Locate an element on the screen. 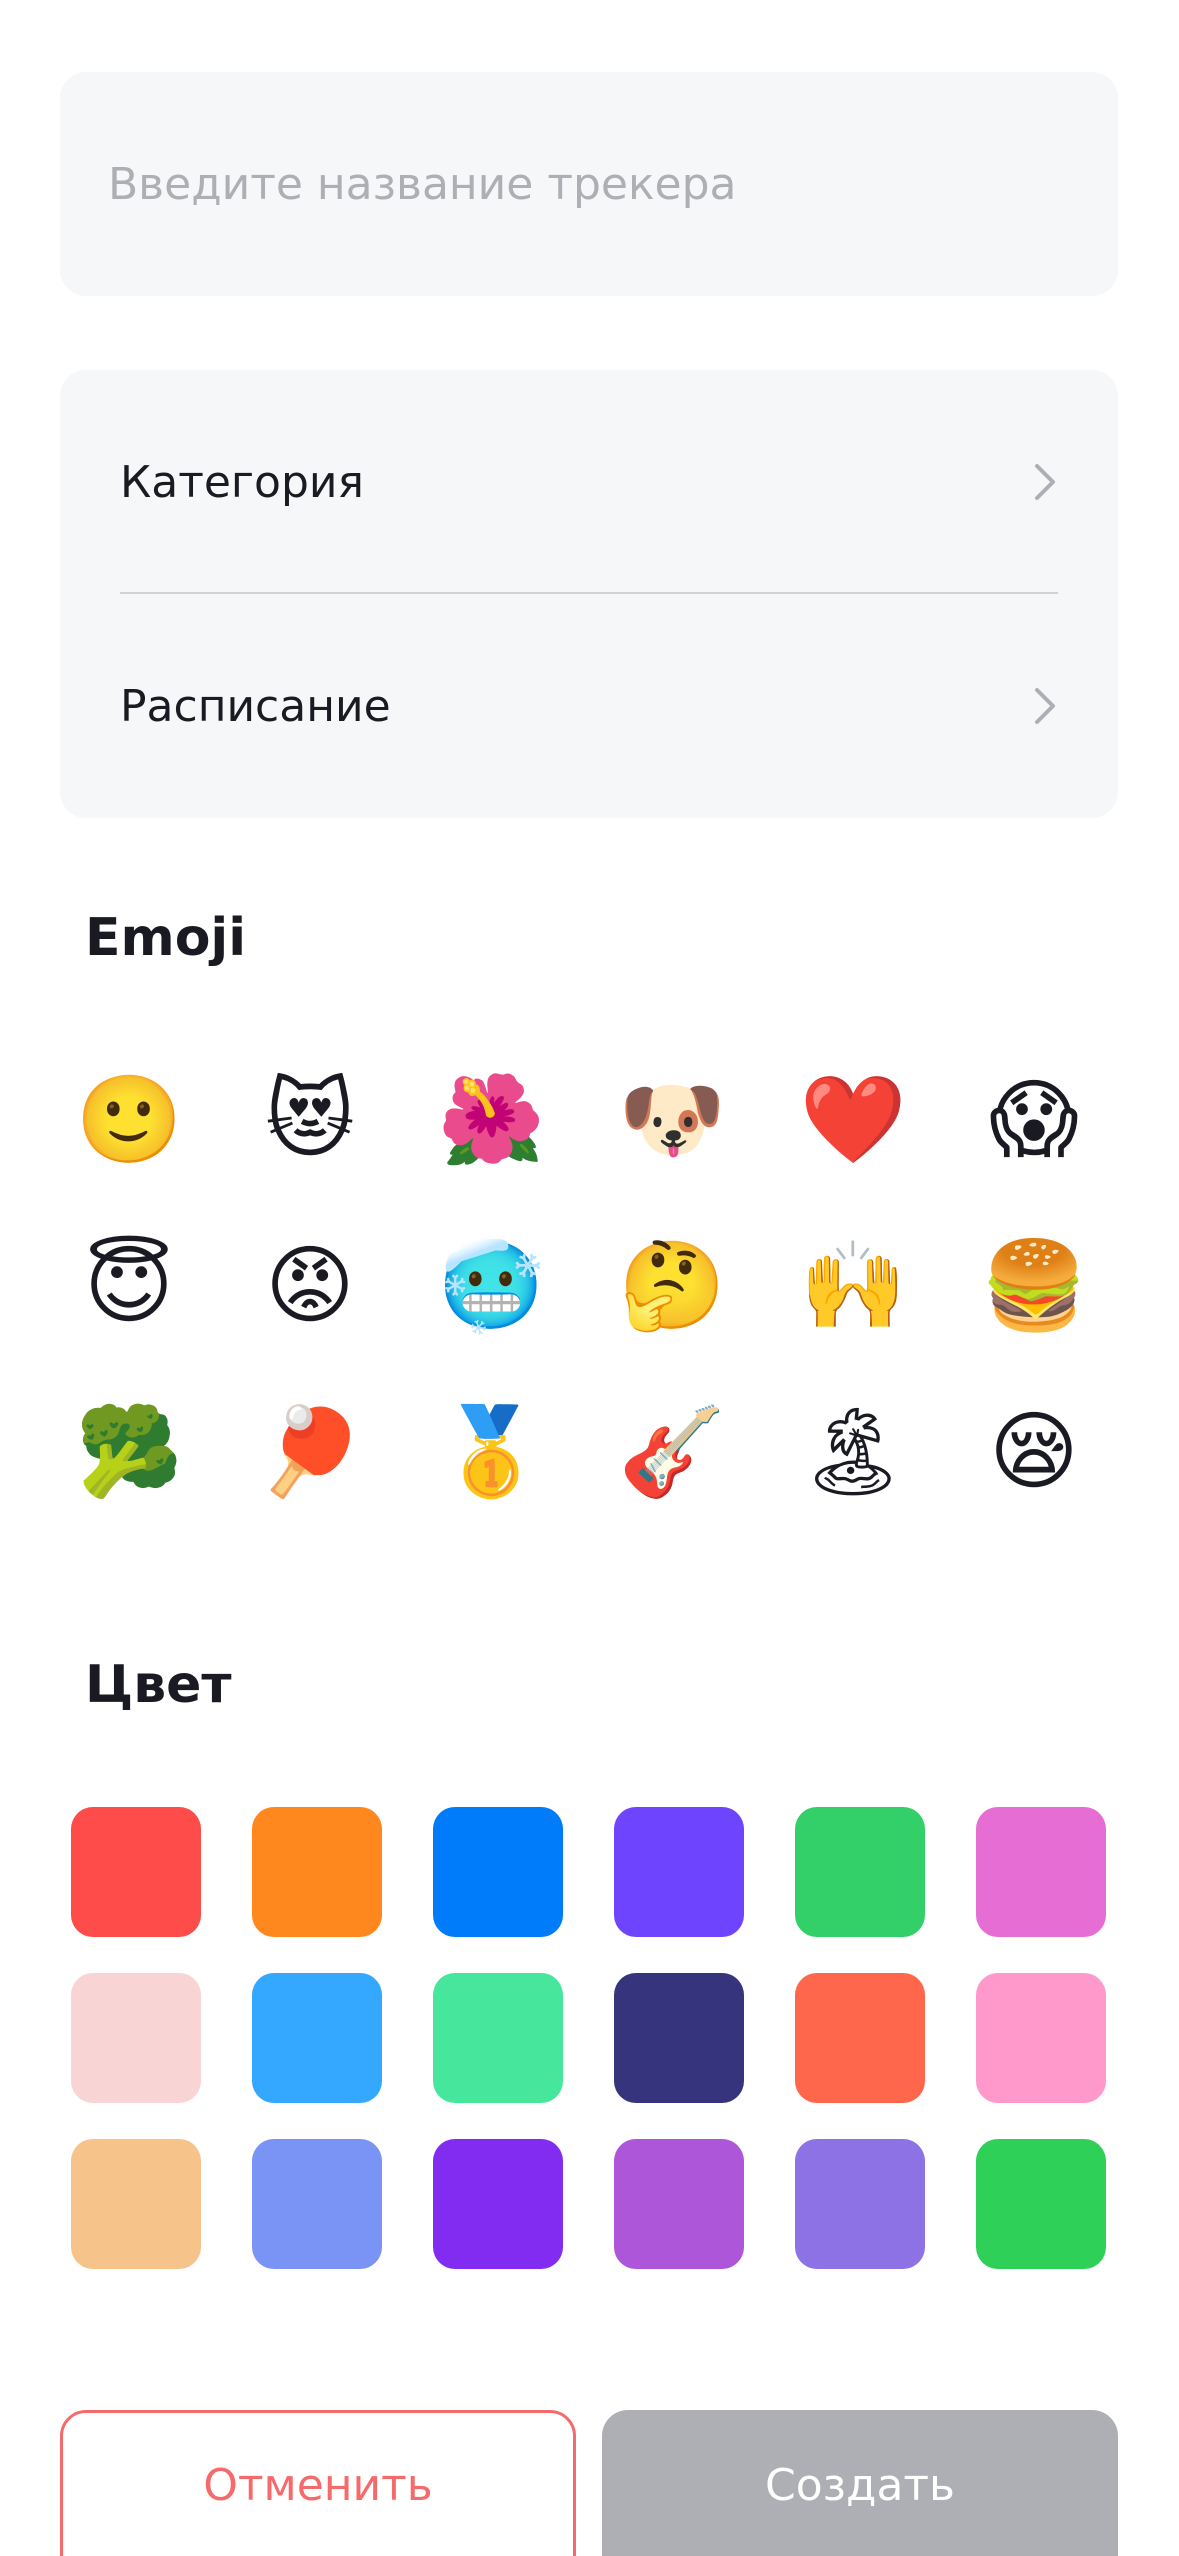  schedule-row: Расписание is located at coordinates (589, 706).